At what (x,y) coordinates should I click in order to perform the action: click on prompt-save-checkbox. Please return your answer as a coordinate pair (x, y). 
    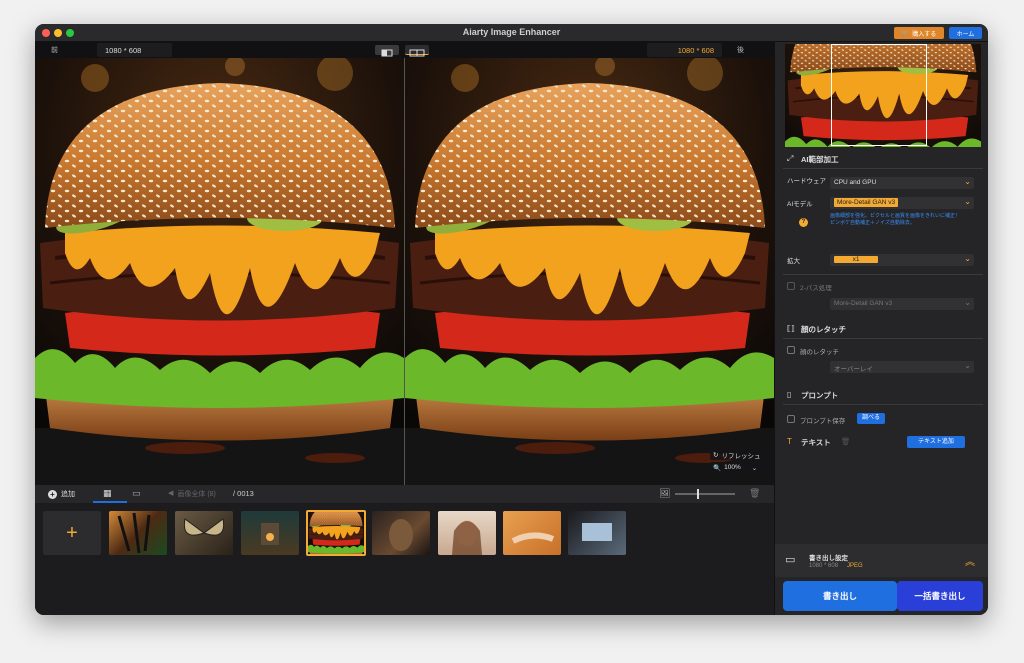
    Looking at the image, I should click on (791, 419).